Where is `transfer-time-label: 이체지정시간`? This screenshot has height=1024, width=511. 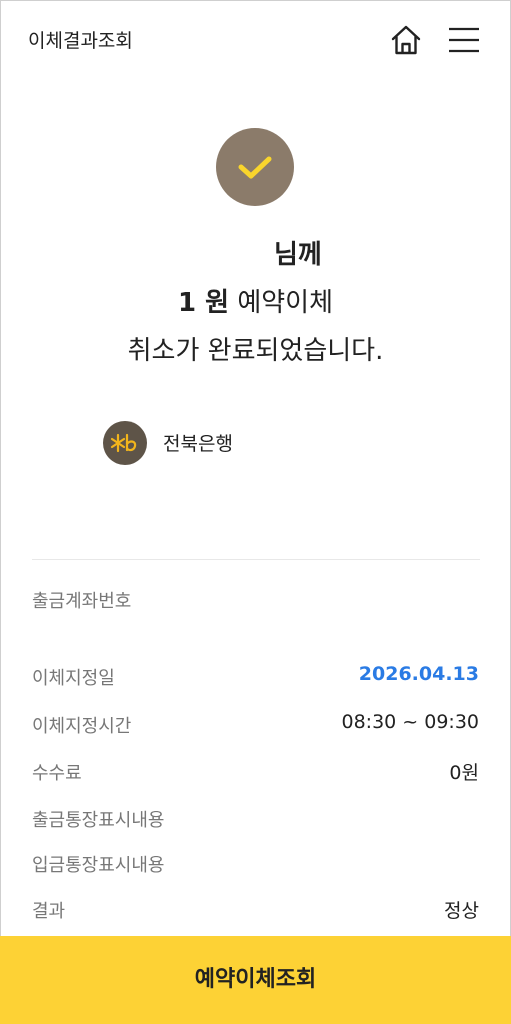
transfer-time-label: 이체지정시간 is located at coordinates (82, 726).